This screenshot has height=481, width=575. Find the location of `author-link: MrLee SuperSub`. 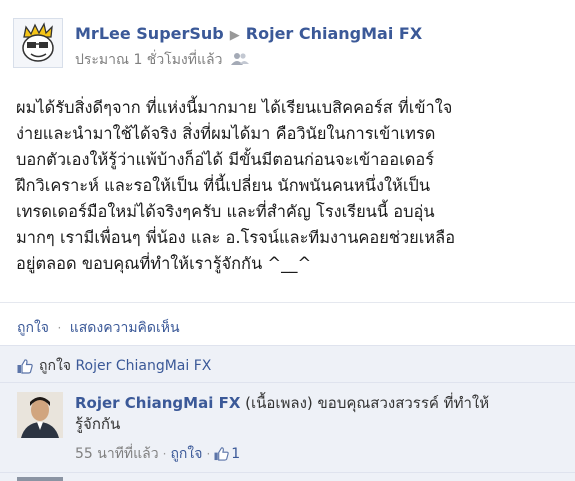

author-link: MrLee SuperSub is located at coordinates (149, 33).